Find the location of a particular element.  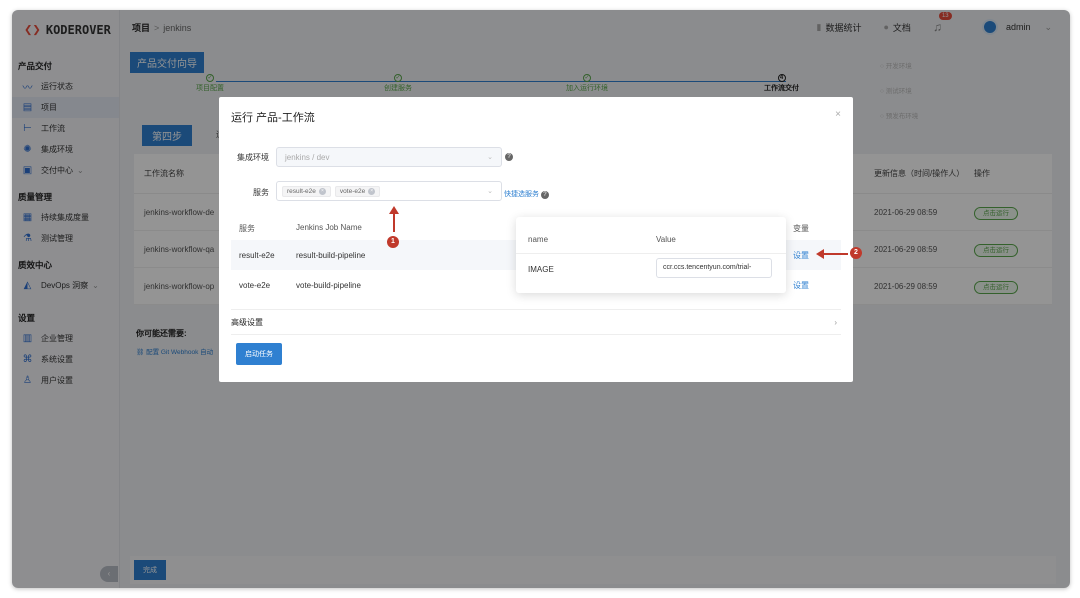

annotation-arrow-left-icon is located at coordinates (832, 254).